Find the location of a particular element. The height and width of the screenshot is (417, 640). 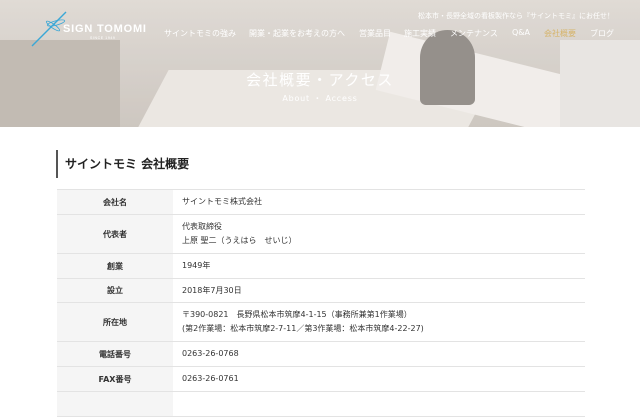

nav-company: 会社概要 is located at coordinates (560, 33).